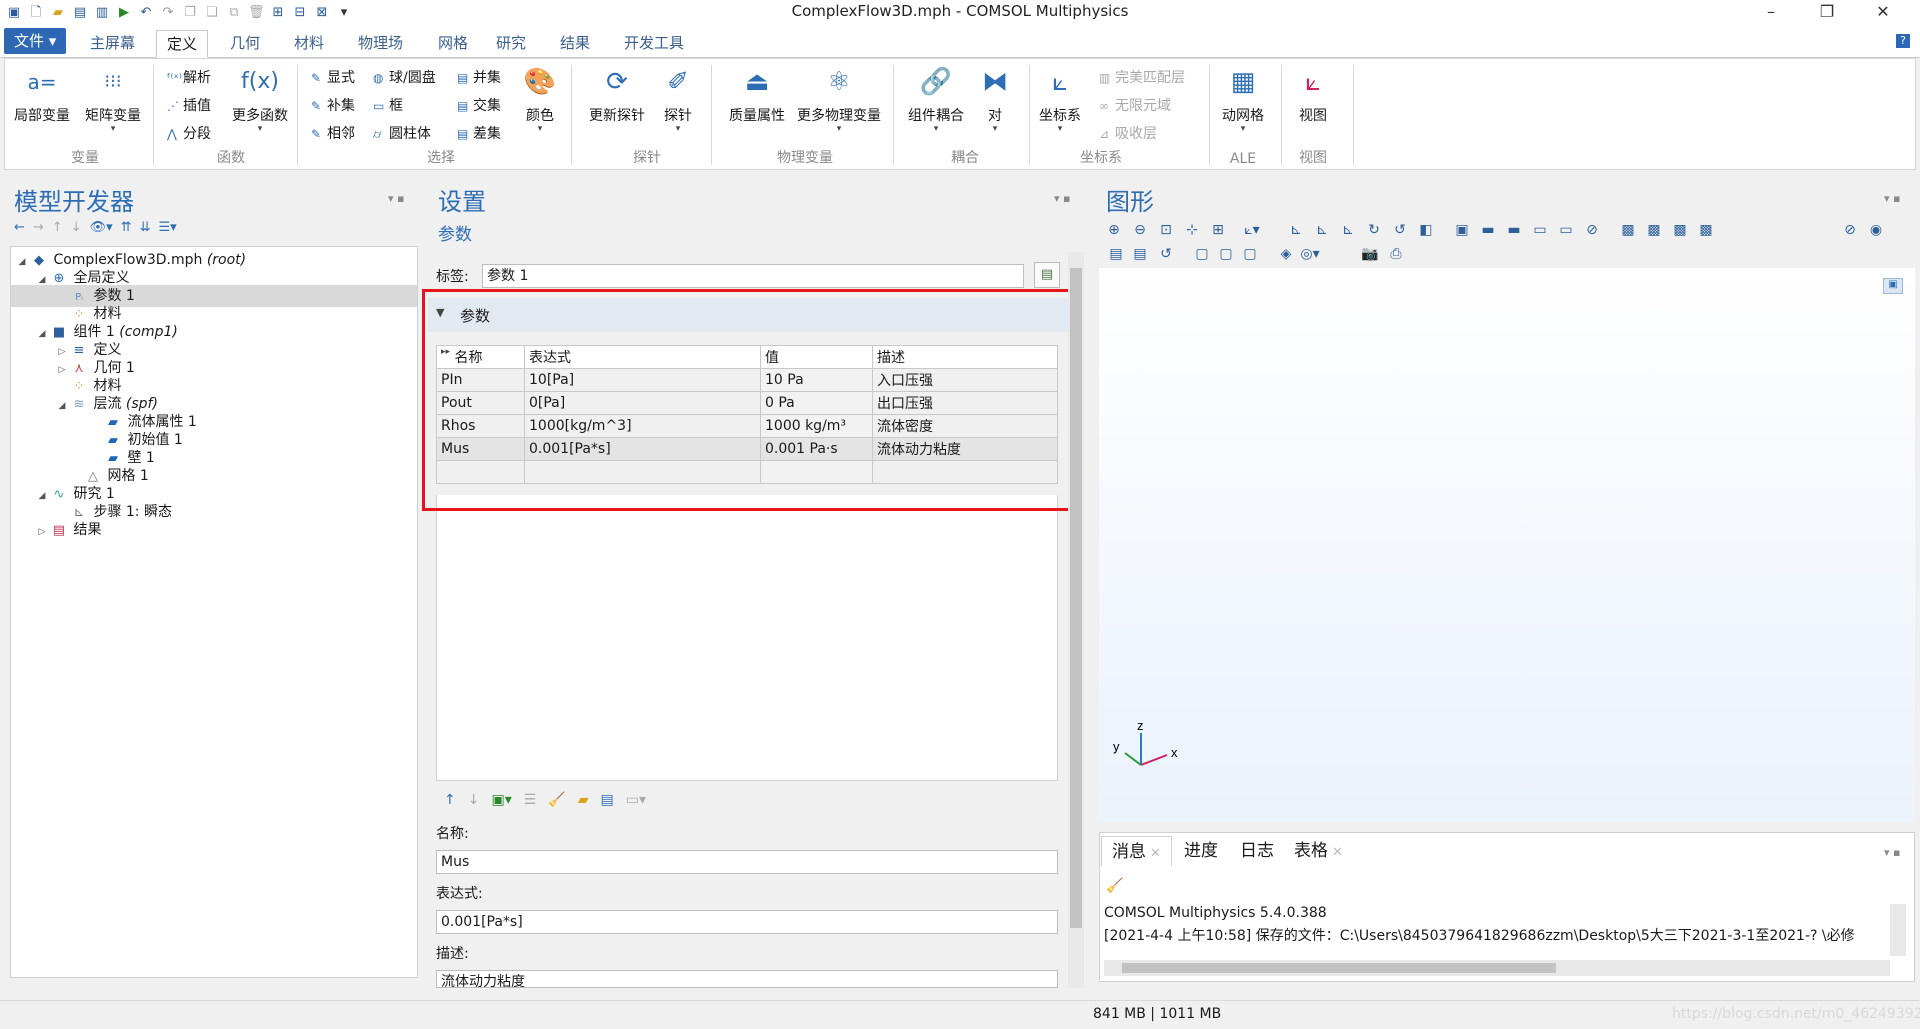 This screenshot has height=1029, width=1920. What do you see at coordinates (1128, 133) in the screenshot?
I see `absorbing-layer-button: ⊿ 吸收层` at bounding box center [1128, 133].